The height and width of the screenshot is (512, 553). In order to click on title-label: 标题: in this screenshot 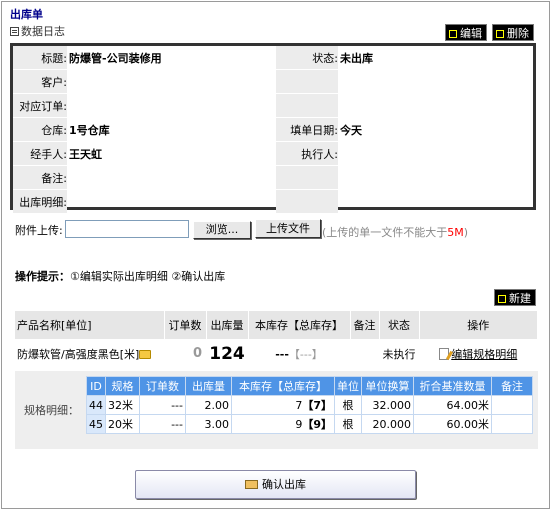, I will do `click(40, 58)`.